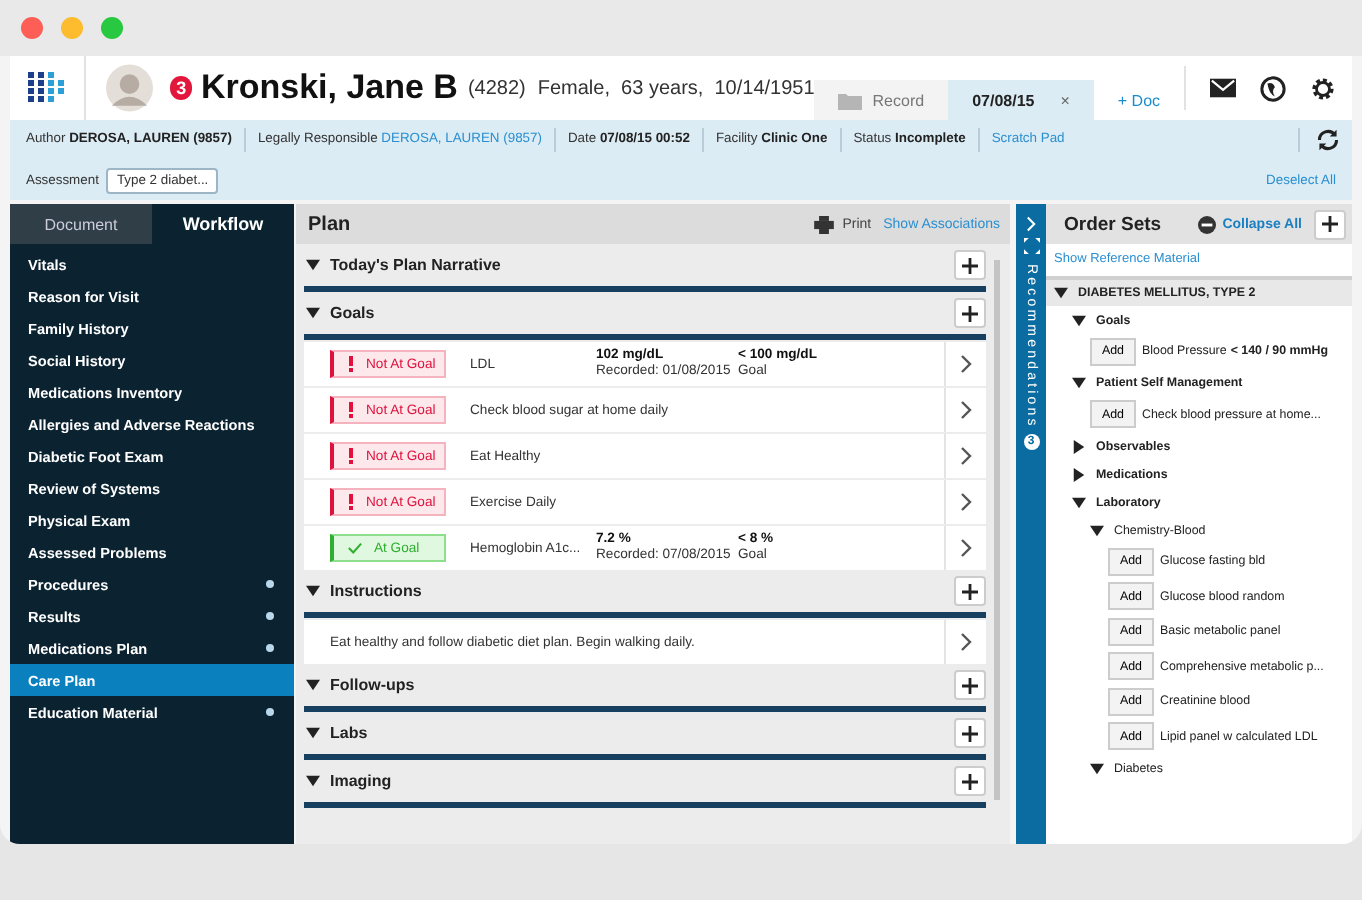  What do you see at coordinates (181, 88) in the screenshot?
I see `alert-count-badge: 3` at bounding box center [181, 88].